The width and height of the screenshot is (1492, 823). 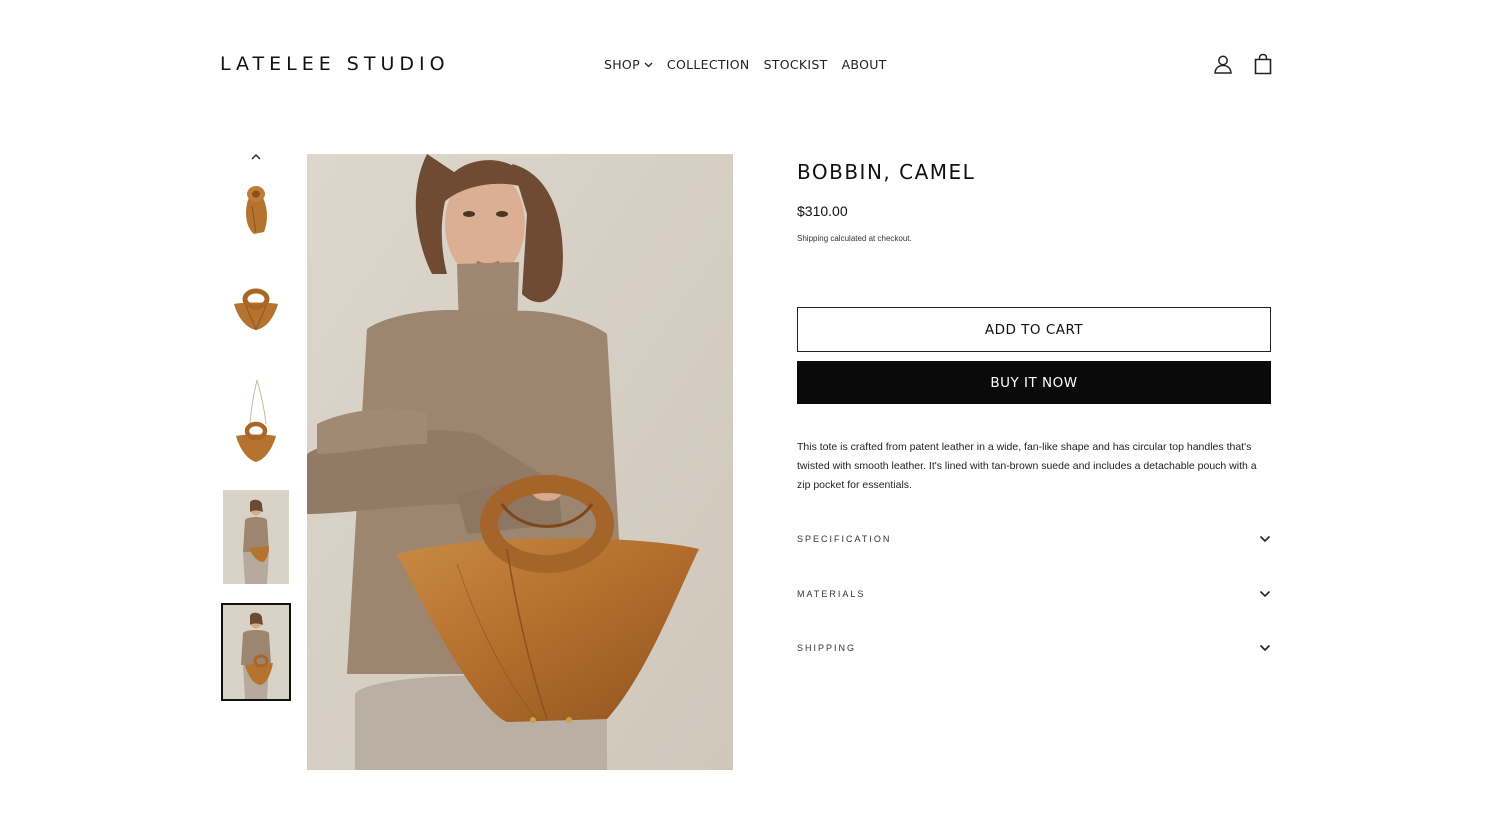 I want to click on accordion-label: SPECIFICATION, so click(x=844, y=539).